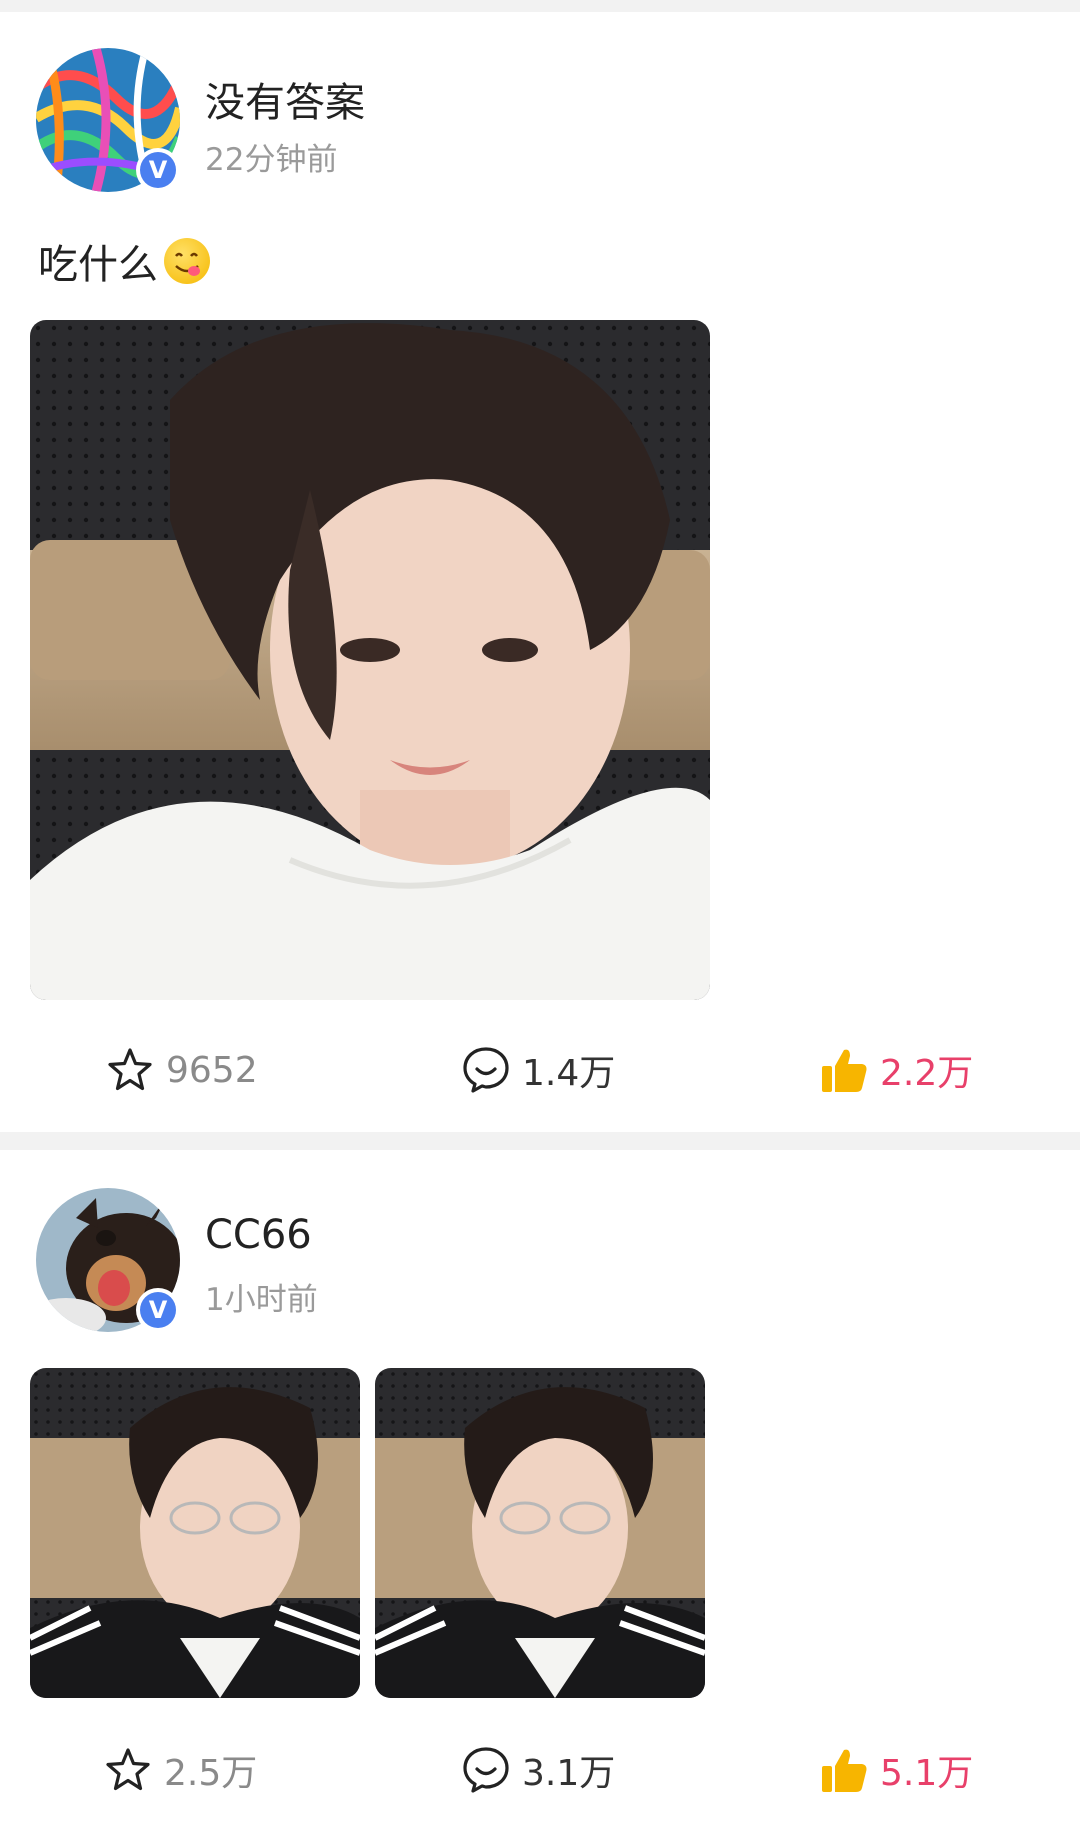  I want to click on favorite-count: 9652, so click(212, 1070).